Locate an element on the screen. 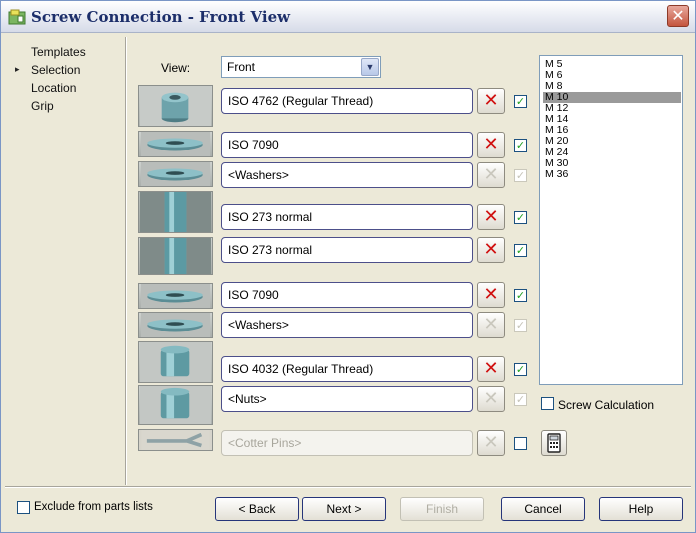 Image resolution: width=696 pixels, height=533 pixels. component-field-washer-bottom: ISO 7090 is located at coordinates (347, 295).